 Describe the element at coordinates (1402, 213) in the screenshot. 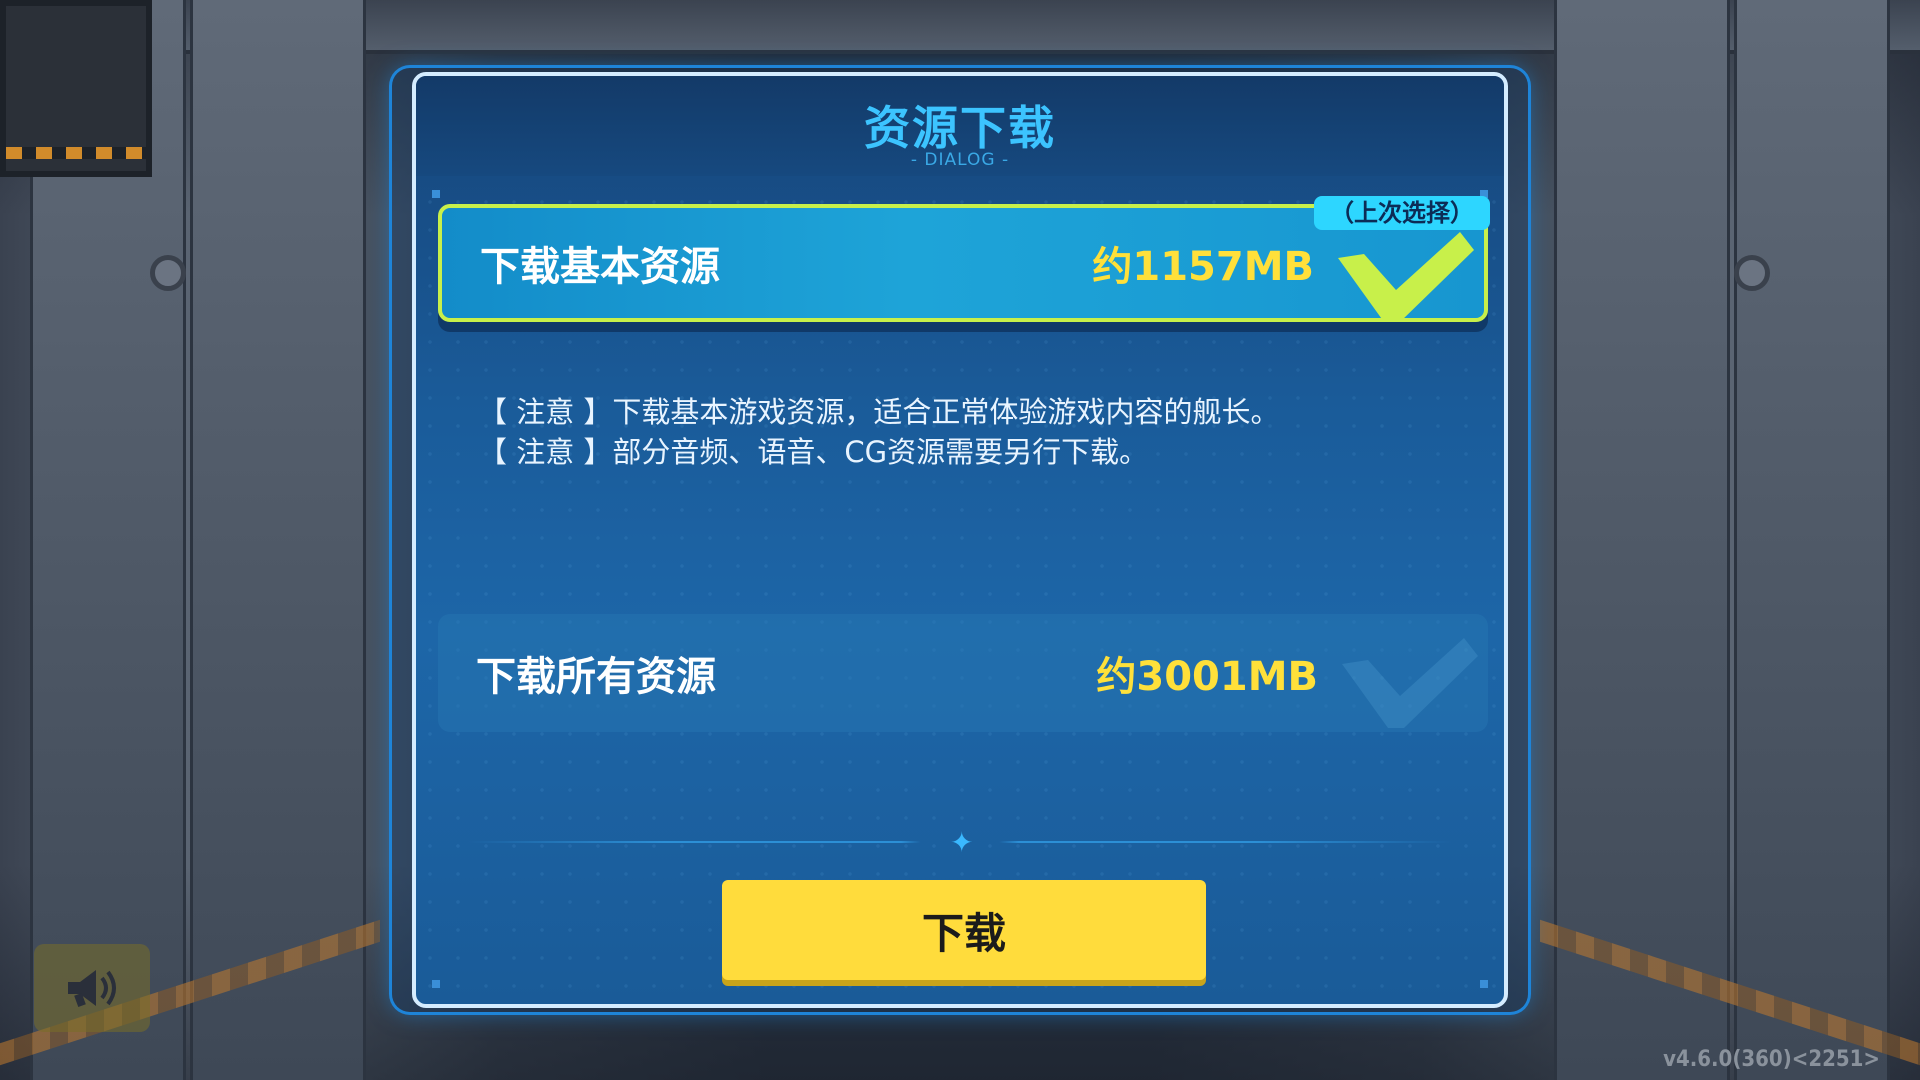

I see `last-choice-badge: （上次选择）` at that location.